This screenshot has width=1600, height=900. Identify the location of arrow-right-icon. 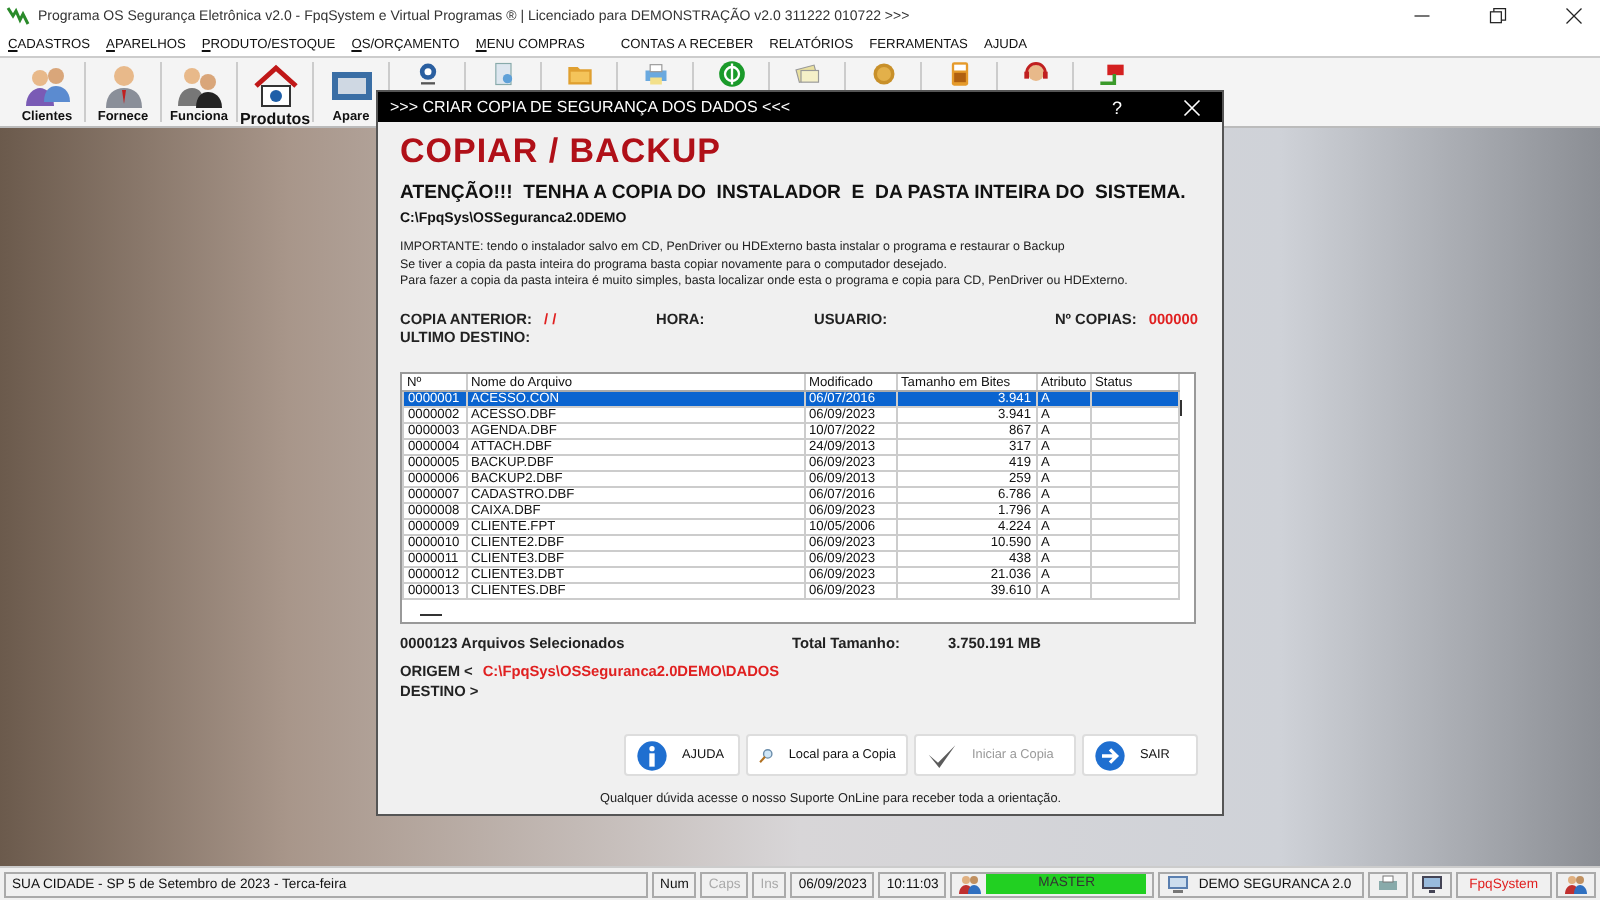
(1110, 755).